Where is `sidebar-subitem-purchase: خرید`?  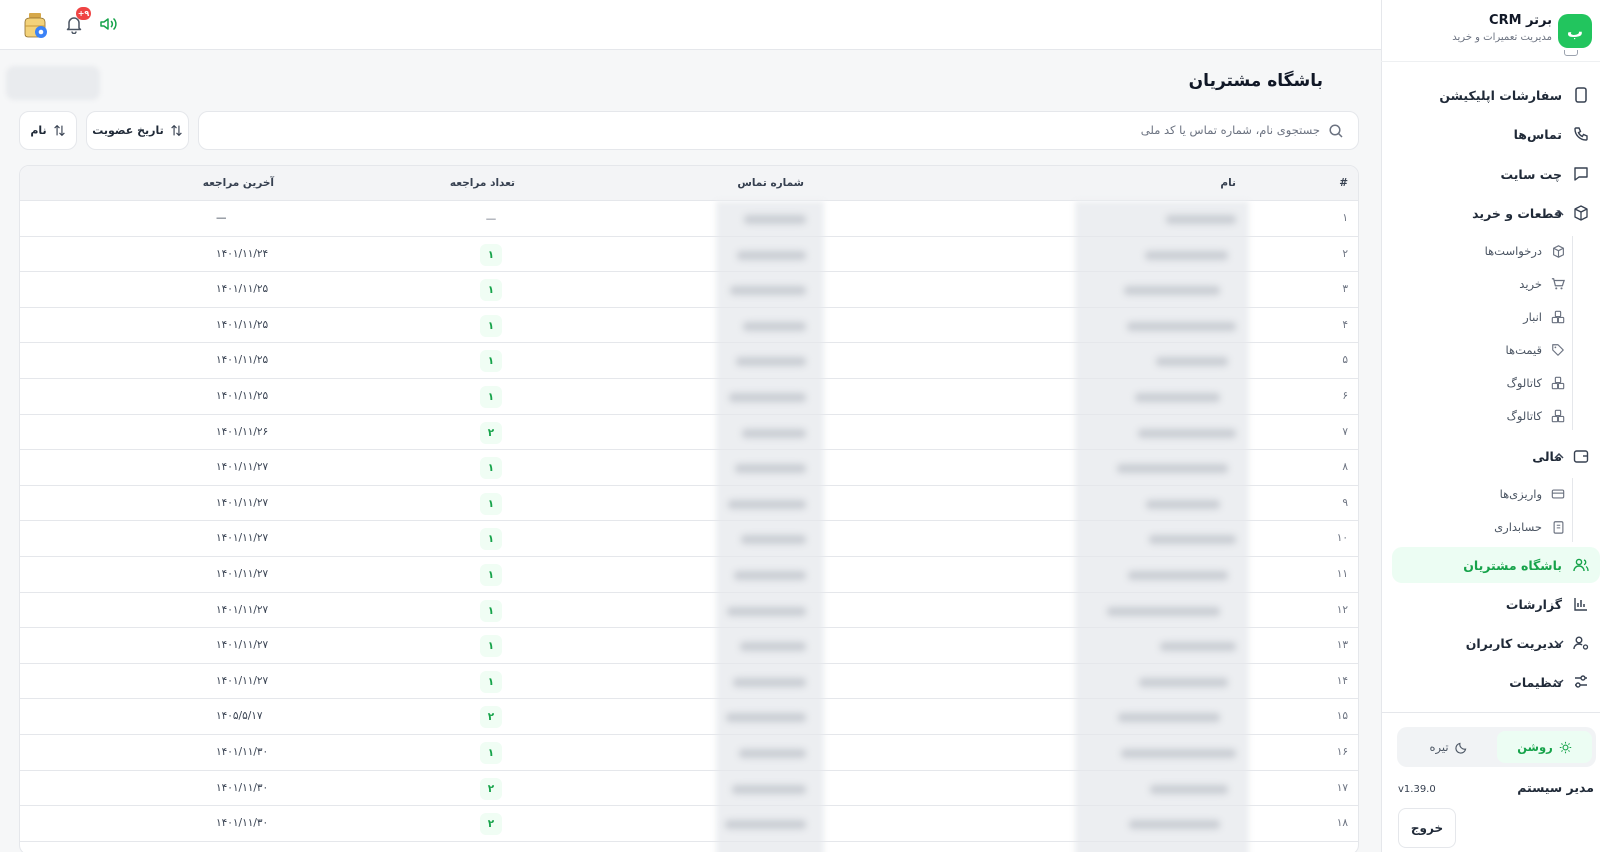
sidebar-subitem-purchase: خرید is located at coordinates (1490, 284).